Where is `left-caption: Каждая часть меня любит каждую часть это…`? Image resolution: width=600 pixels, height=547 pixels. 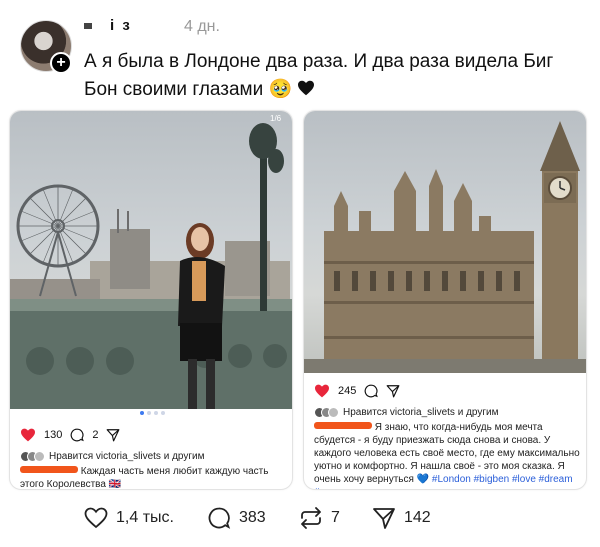 left-caption: Каждая часть меня любит каждую часть это… is located at coordinates (153, 477).